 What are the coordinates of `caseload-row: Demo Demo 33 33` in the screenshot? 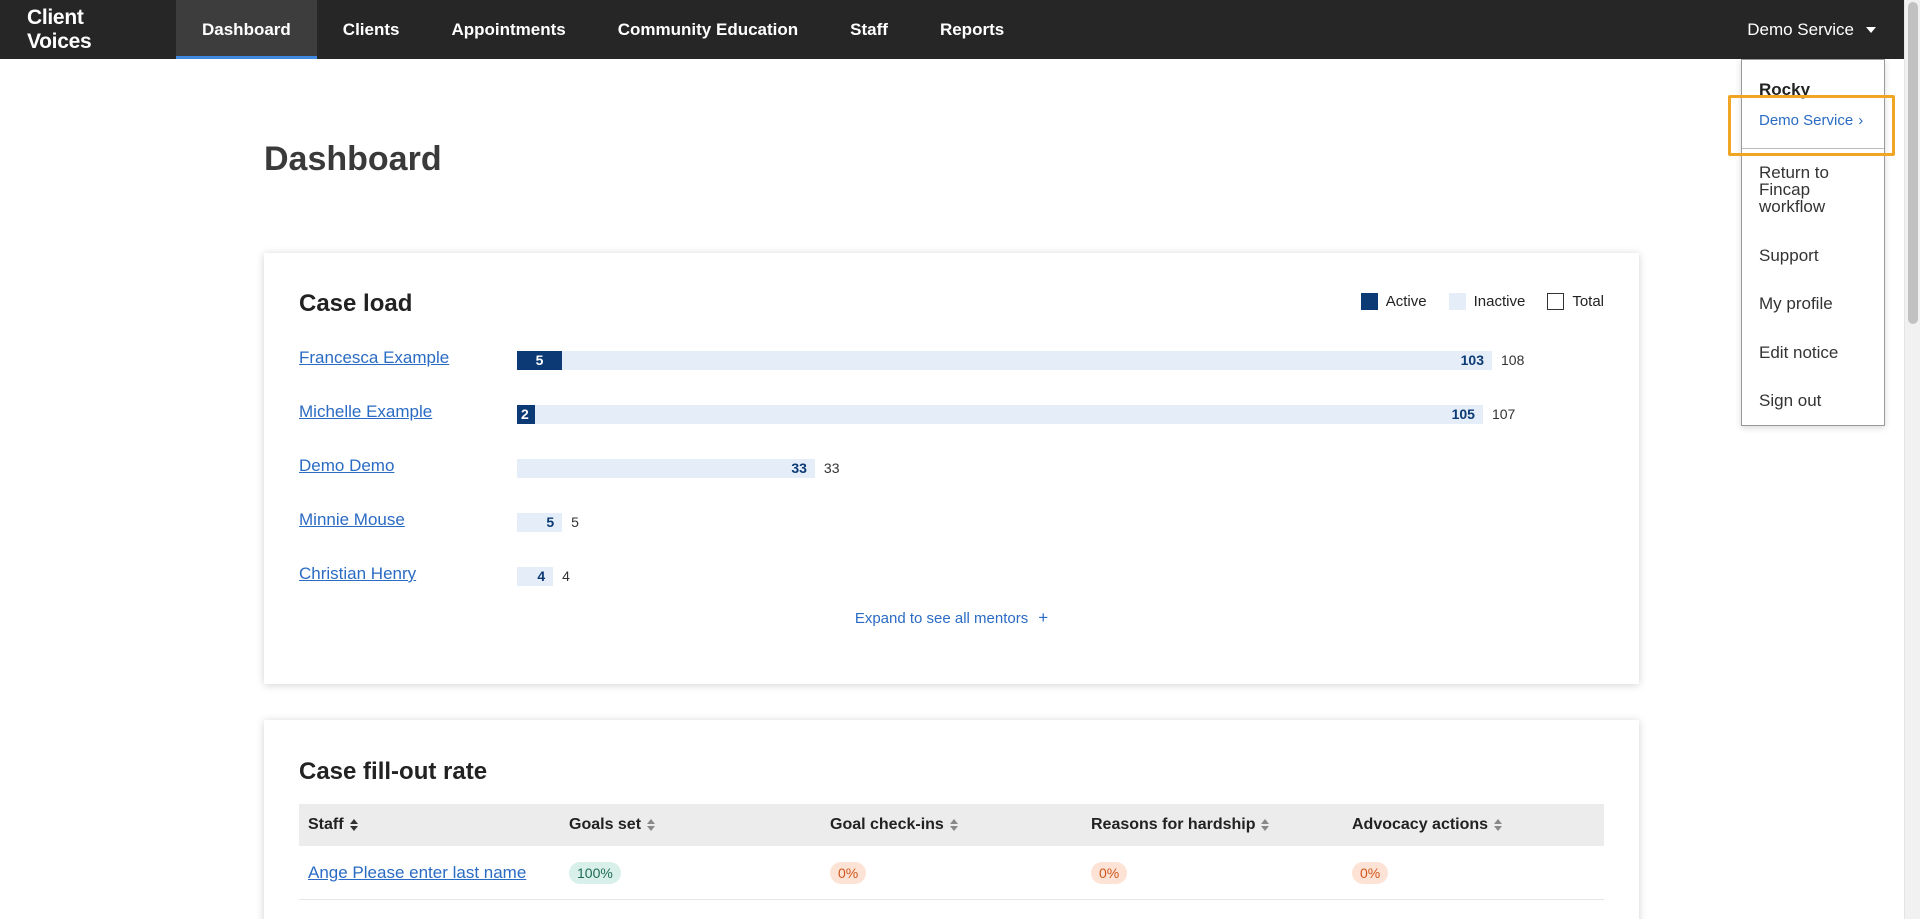 It's located at (949, 467).